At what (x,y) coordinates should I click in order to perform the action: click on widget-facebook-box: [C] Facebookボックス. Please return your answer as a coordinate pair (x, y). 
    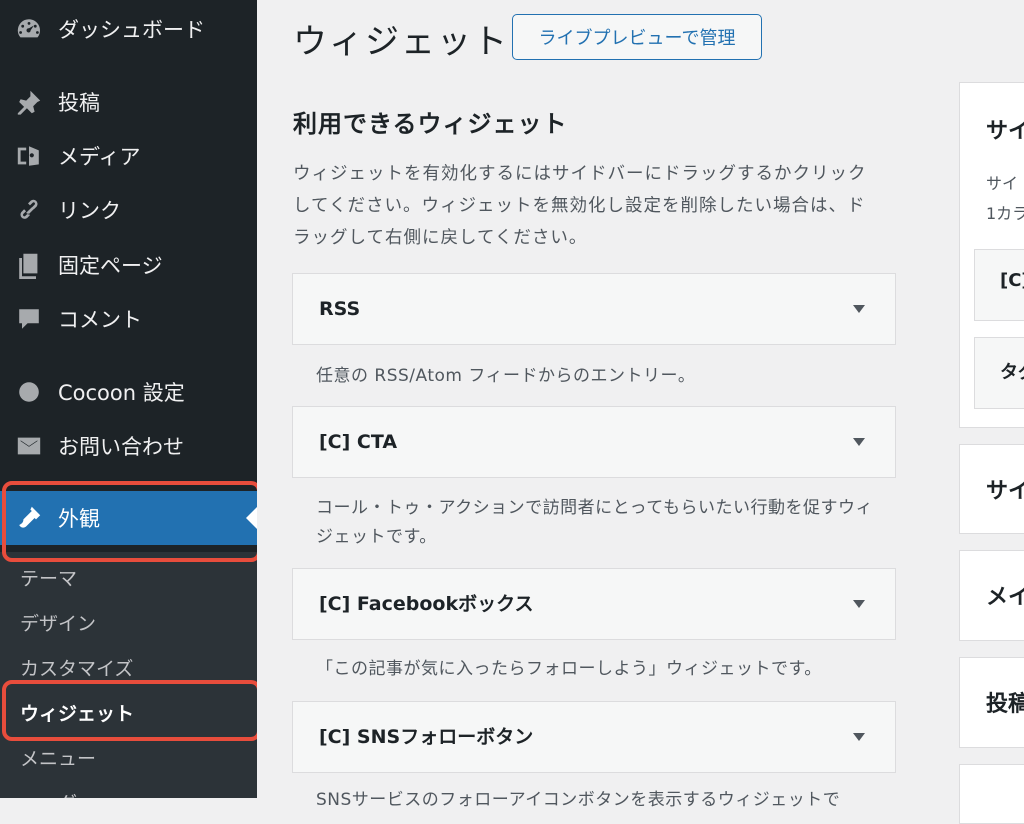
    Looking at the image, I should click on (594, 604).